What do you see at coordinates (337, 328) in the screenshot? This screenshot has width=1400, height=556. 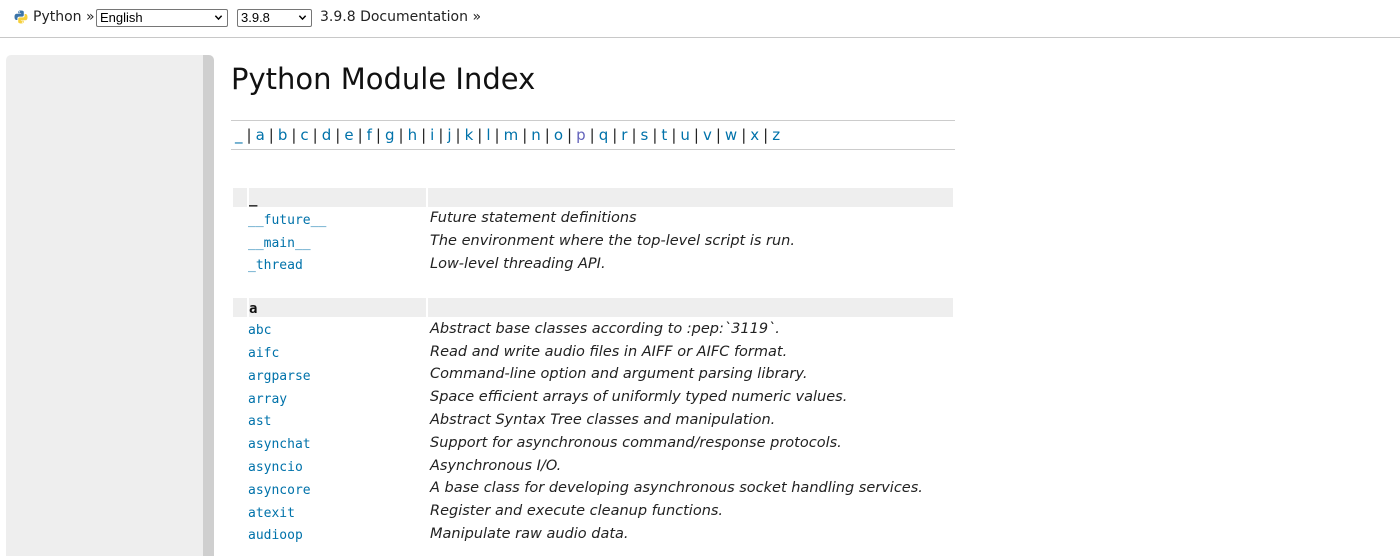 I see `module-name-cell: abc` at bounding box center [337, 328].